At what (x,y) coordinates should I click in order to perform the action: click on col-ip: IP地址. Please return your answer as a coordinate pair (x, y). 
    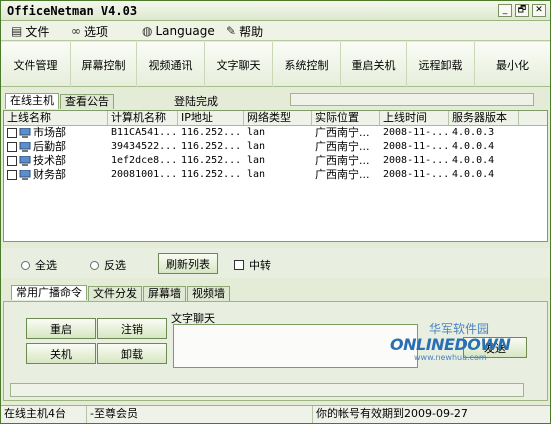
    Looking at the image, I should click on (211, 118).